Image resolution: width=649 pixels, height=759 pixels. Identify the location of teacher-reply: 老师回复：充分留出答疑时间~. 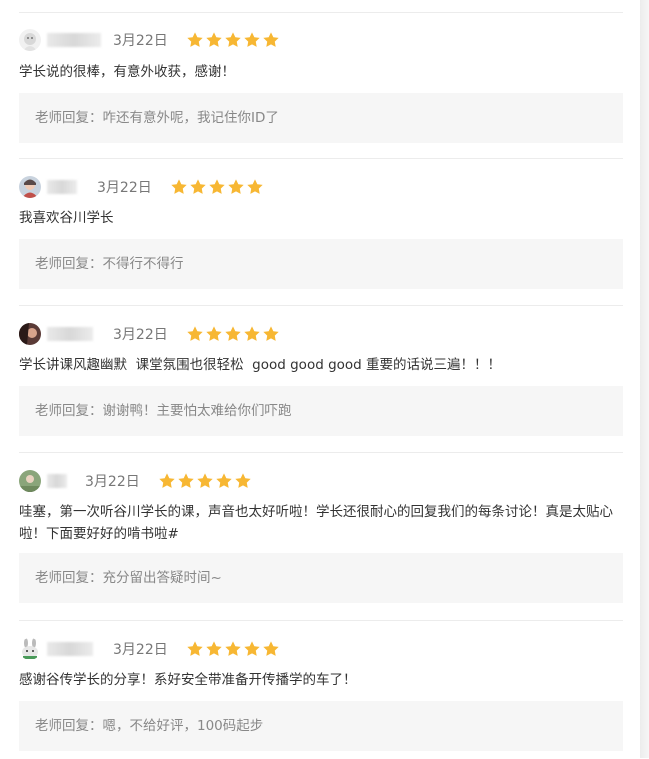
(321, 578).